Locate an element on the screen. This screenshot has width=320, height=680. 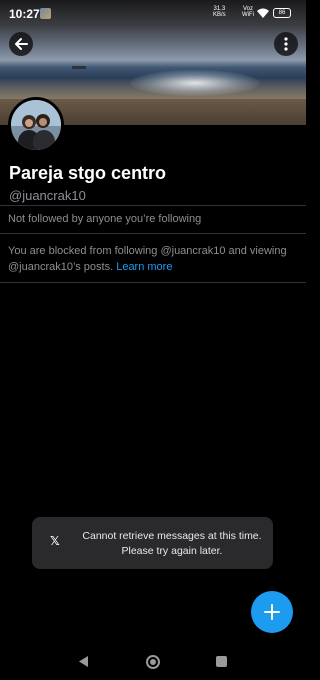
toast-line-1: Cannot retrieve messages at this time. is located at coordinates (172, 536).